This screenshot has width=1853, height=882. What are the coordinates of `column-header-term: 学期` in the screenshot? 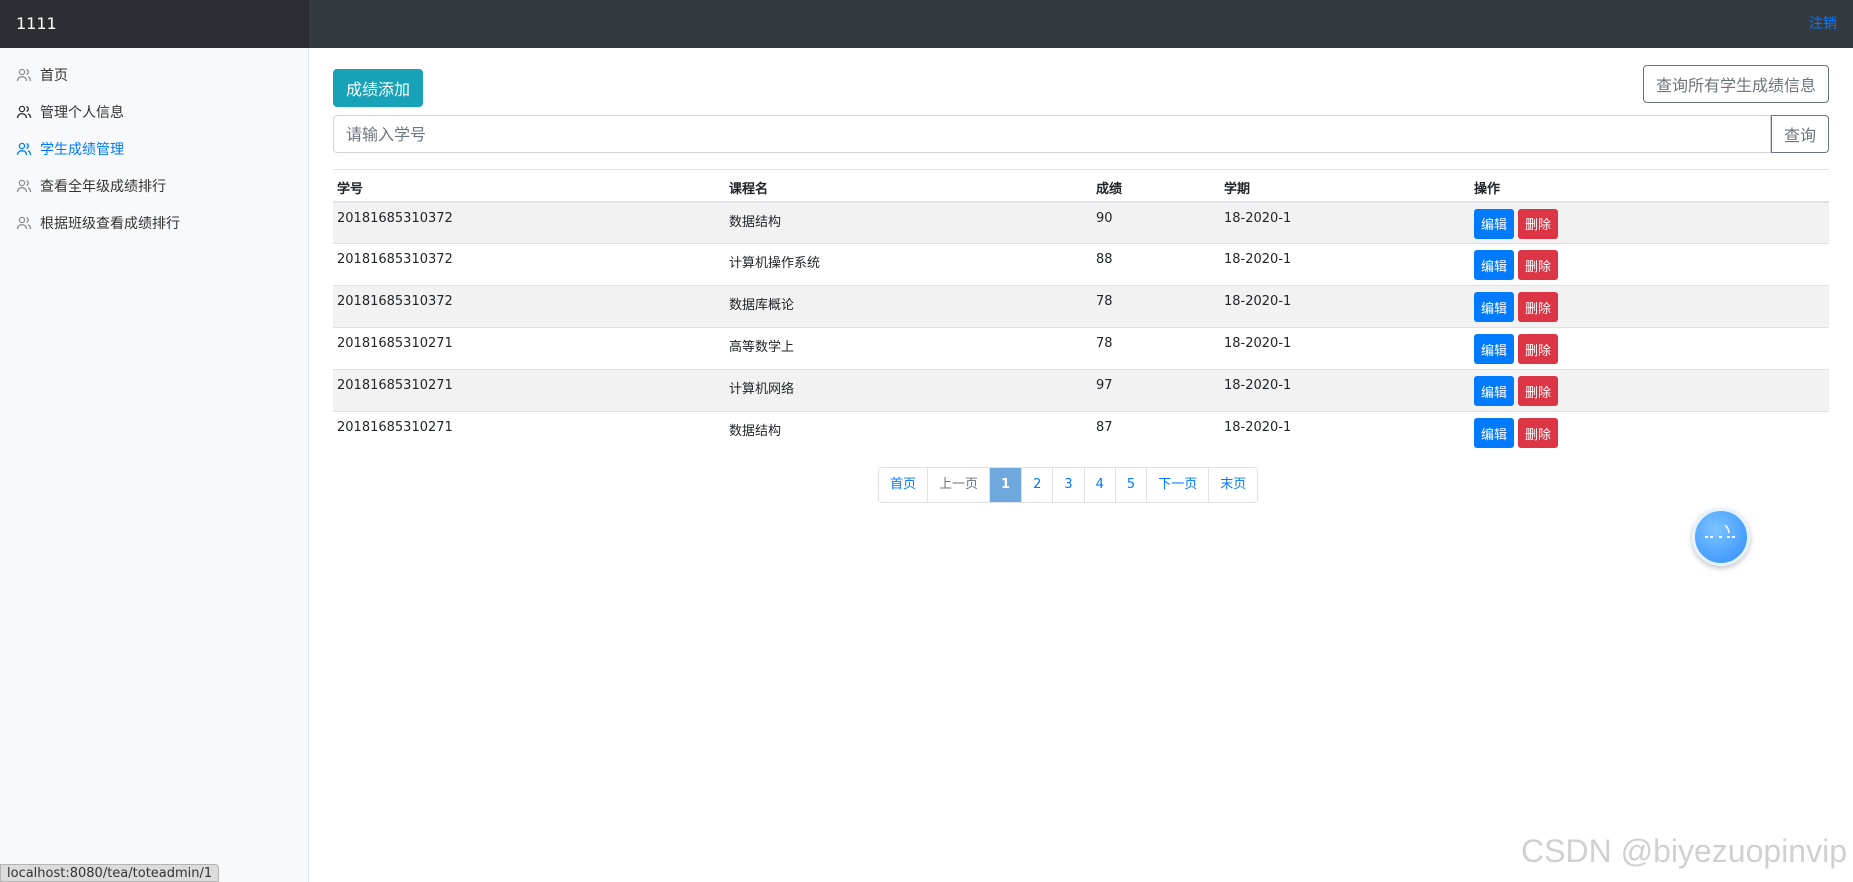 It's located at (1345, 186).